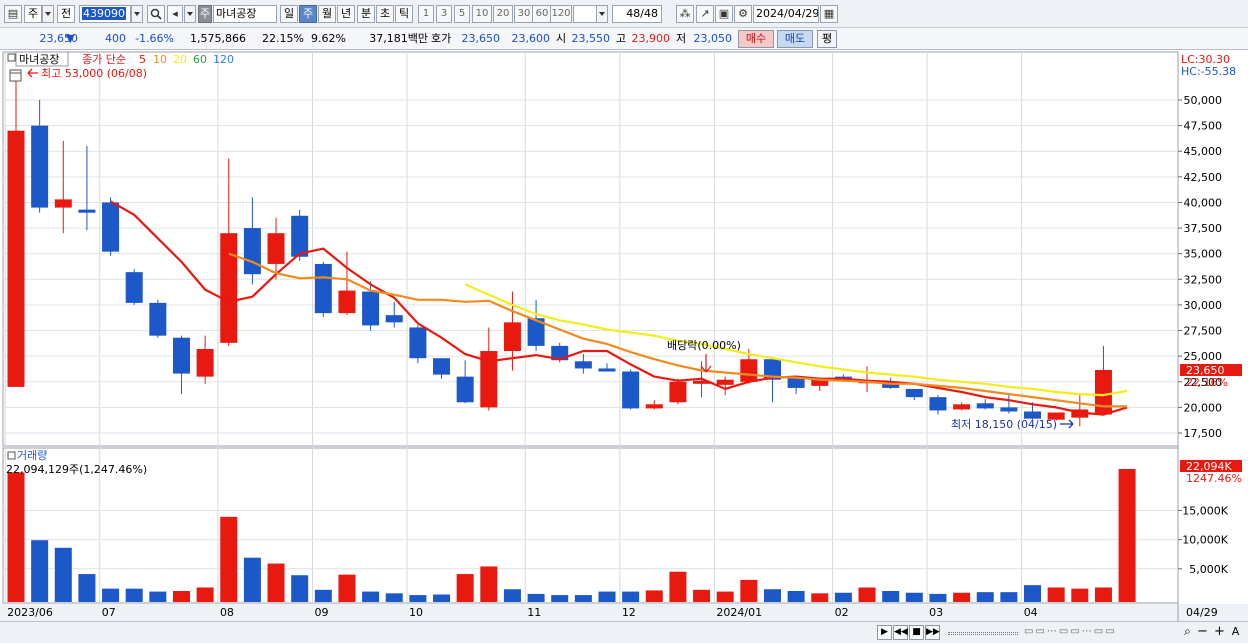 The width and height of the screenshot is (1248, 643). What do you see at coordinates (462, 14) in the screenshot?
I see `interval-5-button: 5` at bounding box center [462, 14].